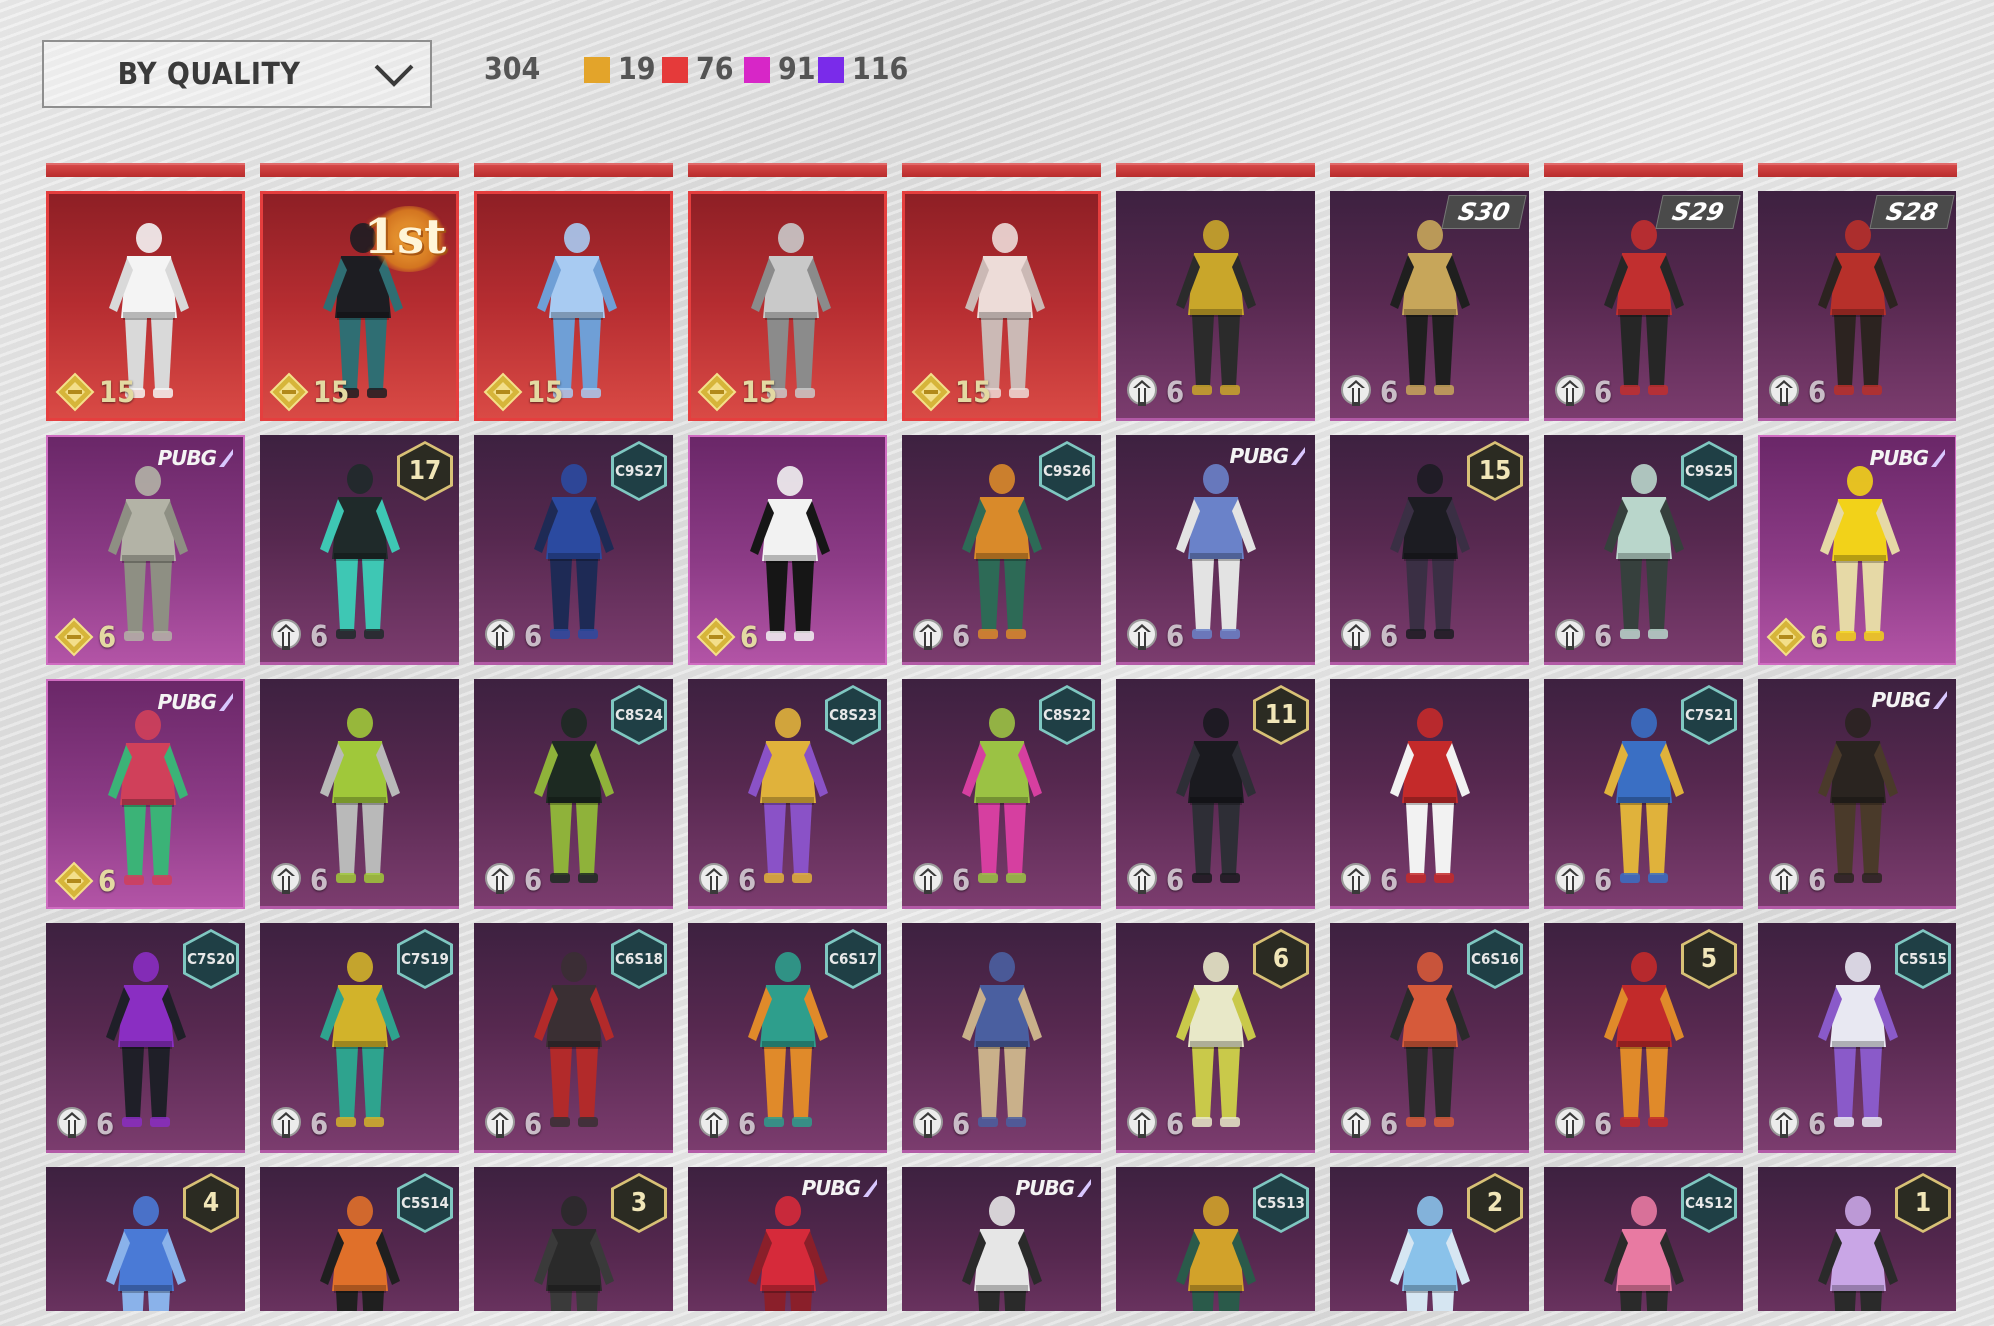  What do you see at coordinates (1643, 550) in the screenshot?
I see `outfit-card: C9S25 6` at bounding box center [1643, 550].